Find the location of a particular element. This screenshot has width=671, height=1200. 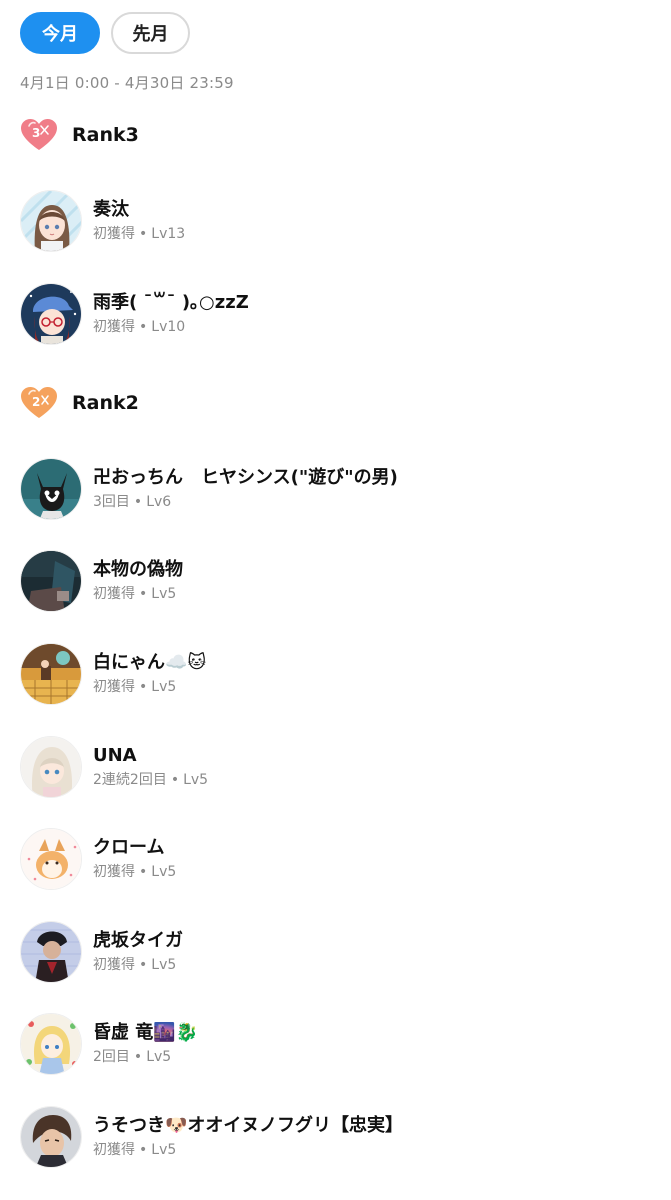

rank2-header: 2 Rank2 is located at coordinates (79, 403).